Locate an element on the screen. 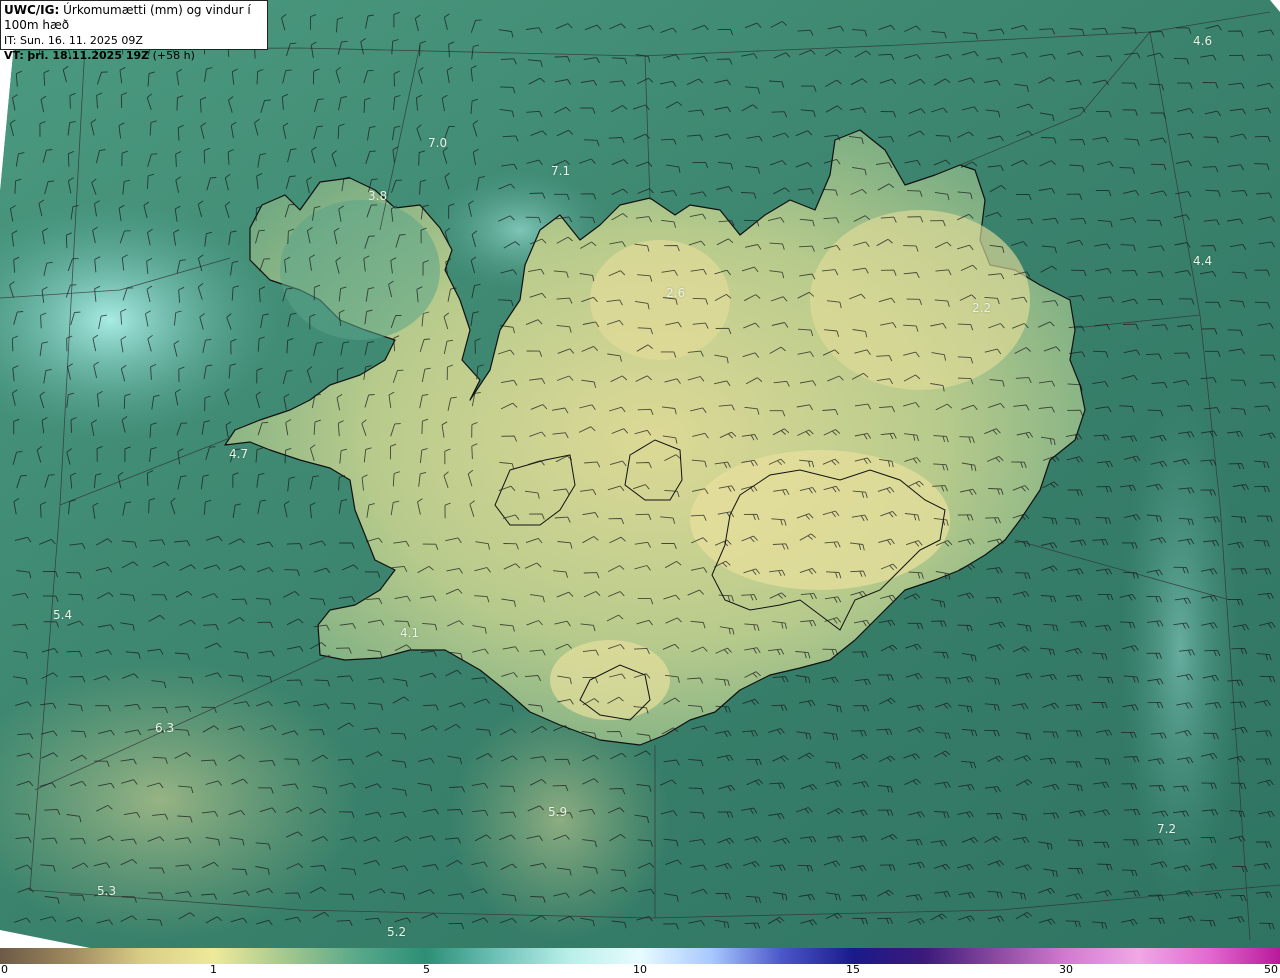 The image size is (1280, 978). value-label: 5.9 is located at coordinates (558, 812).